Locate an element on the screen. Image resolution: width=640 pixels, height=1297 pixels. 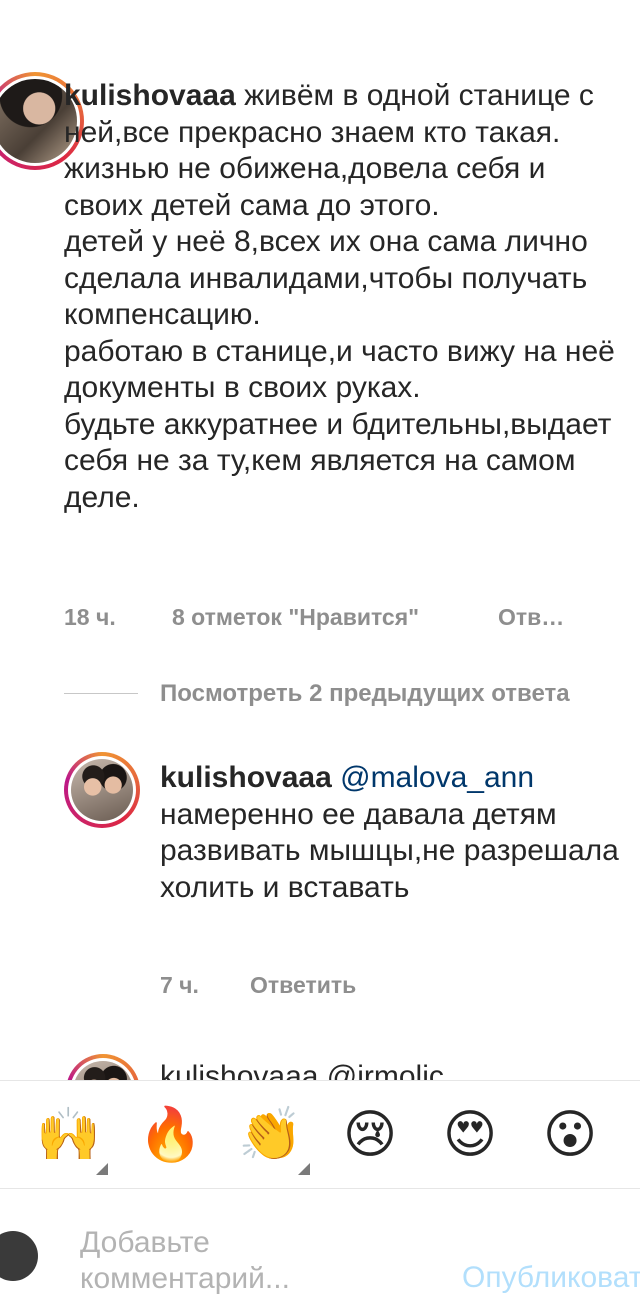
divider is located at coordinates (101, 693).